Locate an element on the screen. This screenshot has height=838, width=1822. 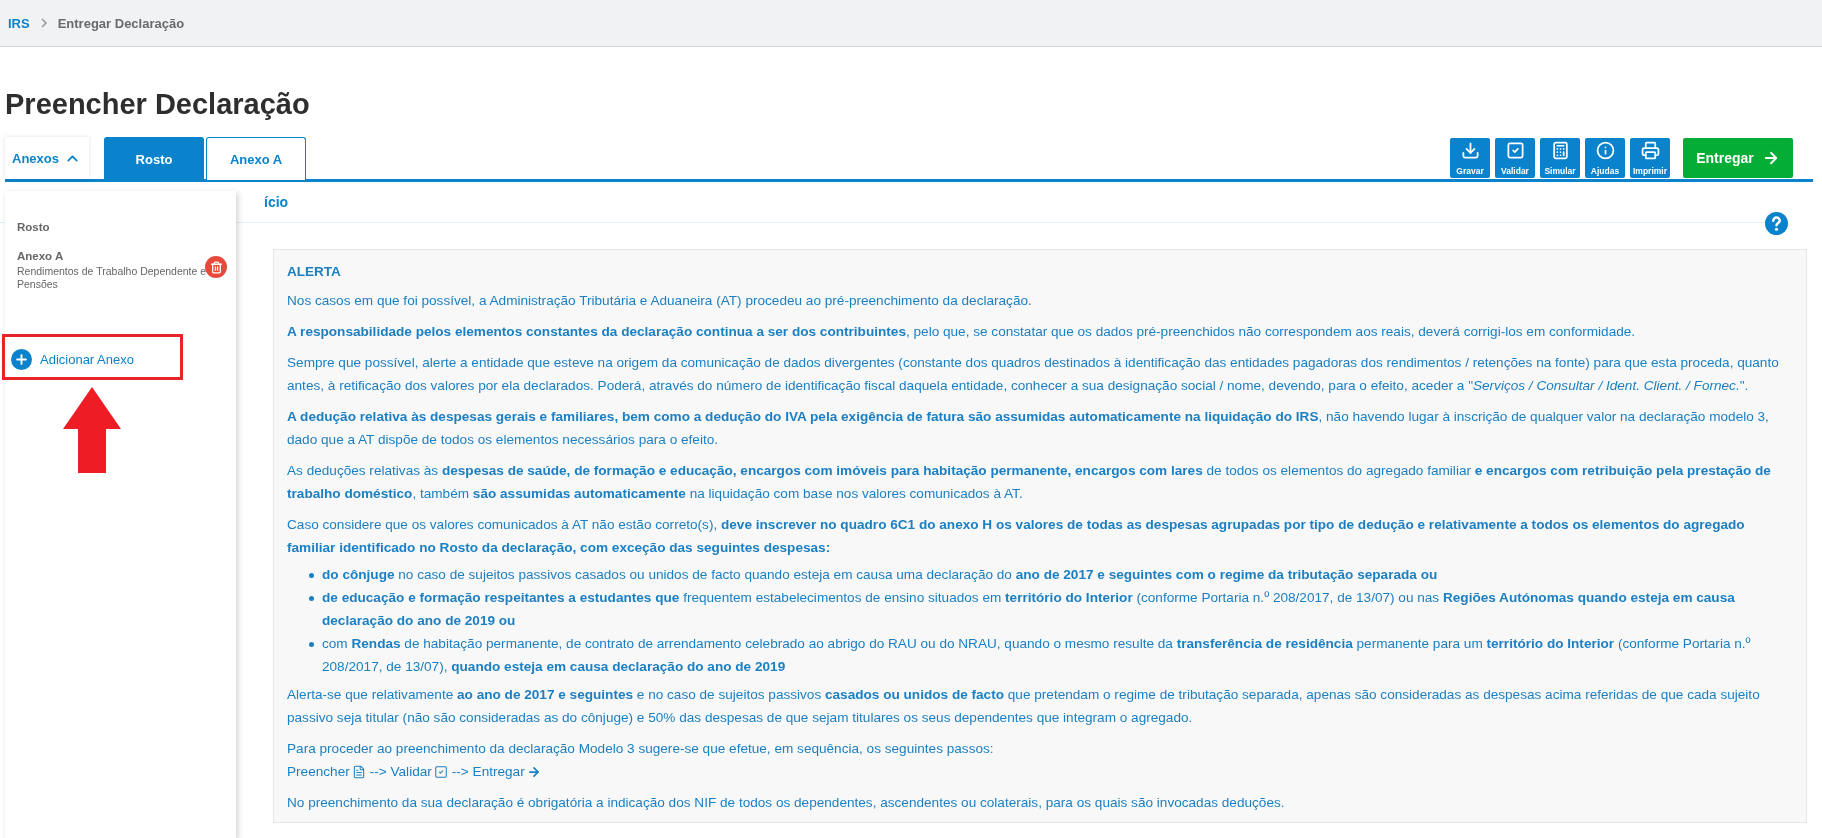
add-annex-button: Adicionar Anexo is located at coordinates (72, 359).